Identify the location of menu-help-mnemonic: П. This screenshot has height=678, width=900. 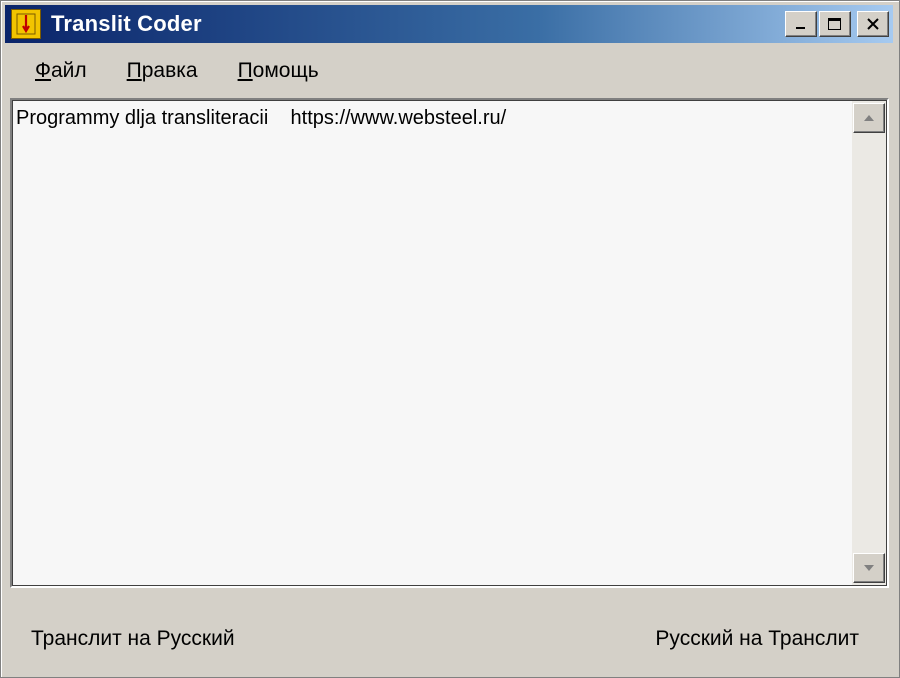
(245, 70).